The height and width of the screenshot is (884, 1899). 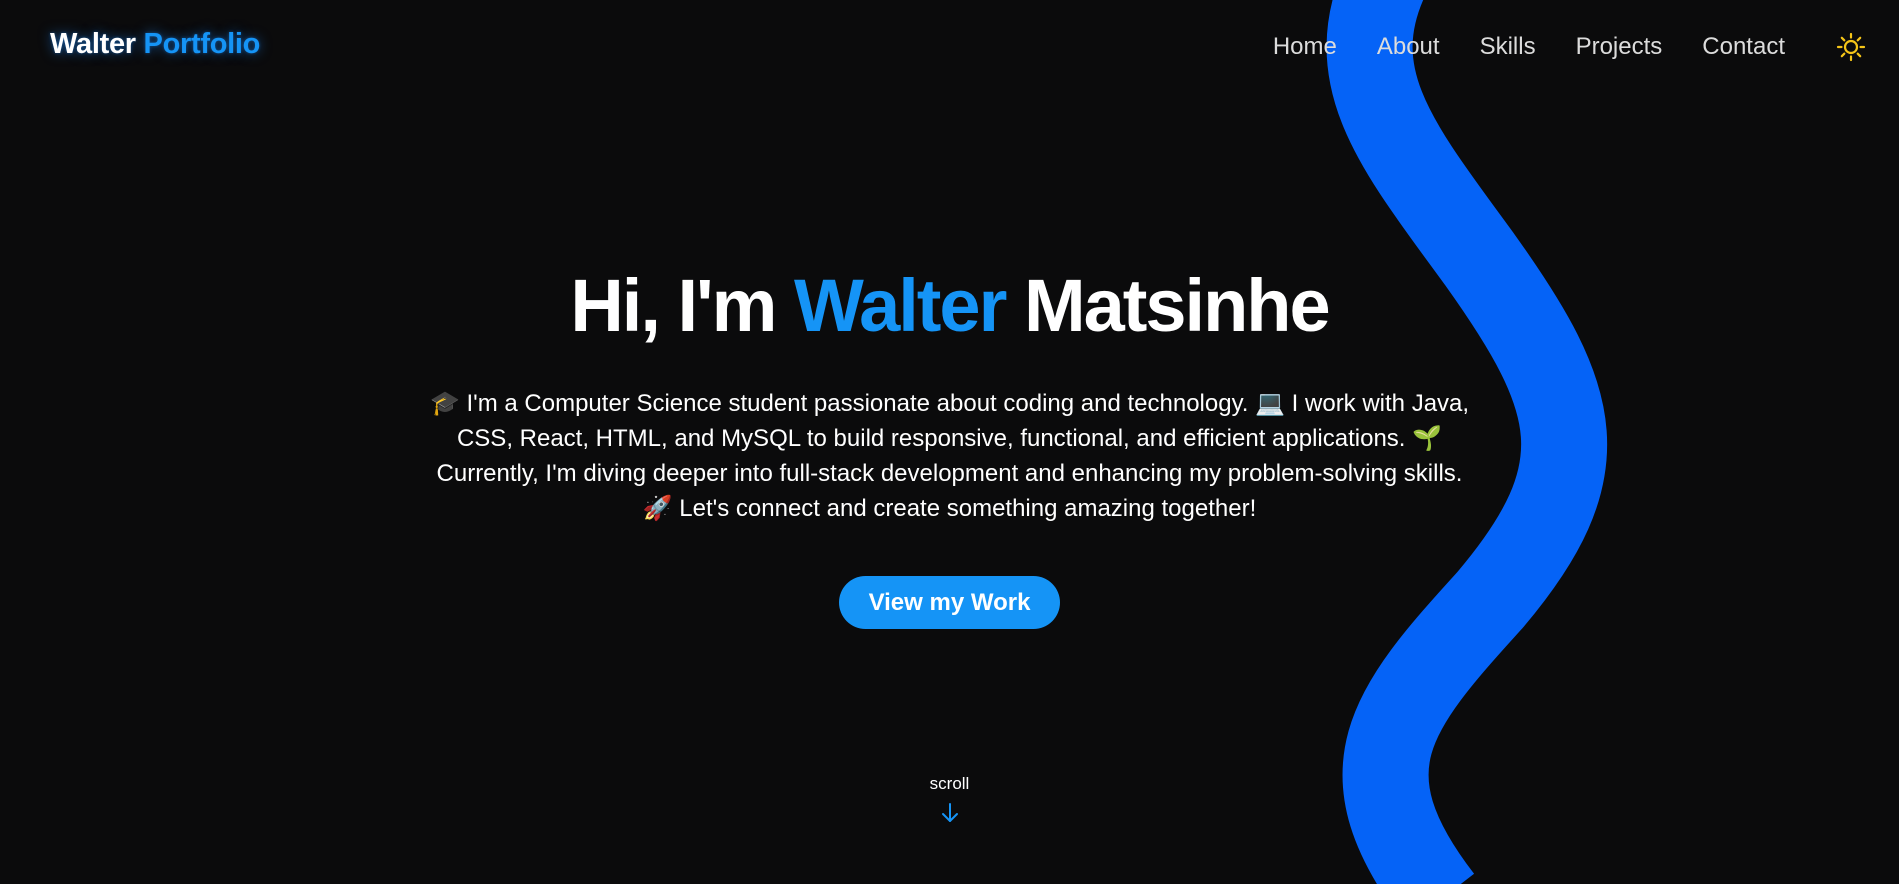 I want to click on logo-suffix: Portfolio, so click(x=202, y=44).